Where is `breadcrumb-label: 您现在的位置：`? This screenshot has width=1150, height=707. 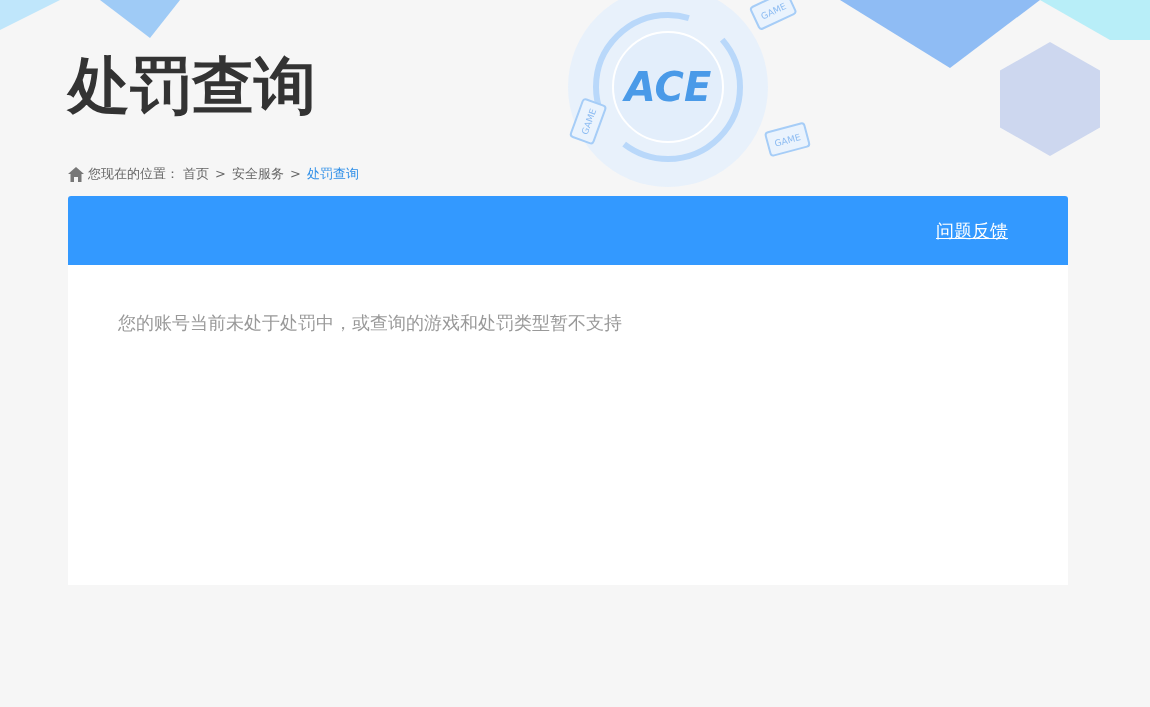 breadcrumb-label: 您现在的位置： is located at coordinates (133, 174).